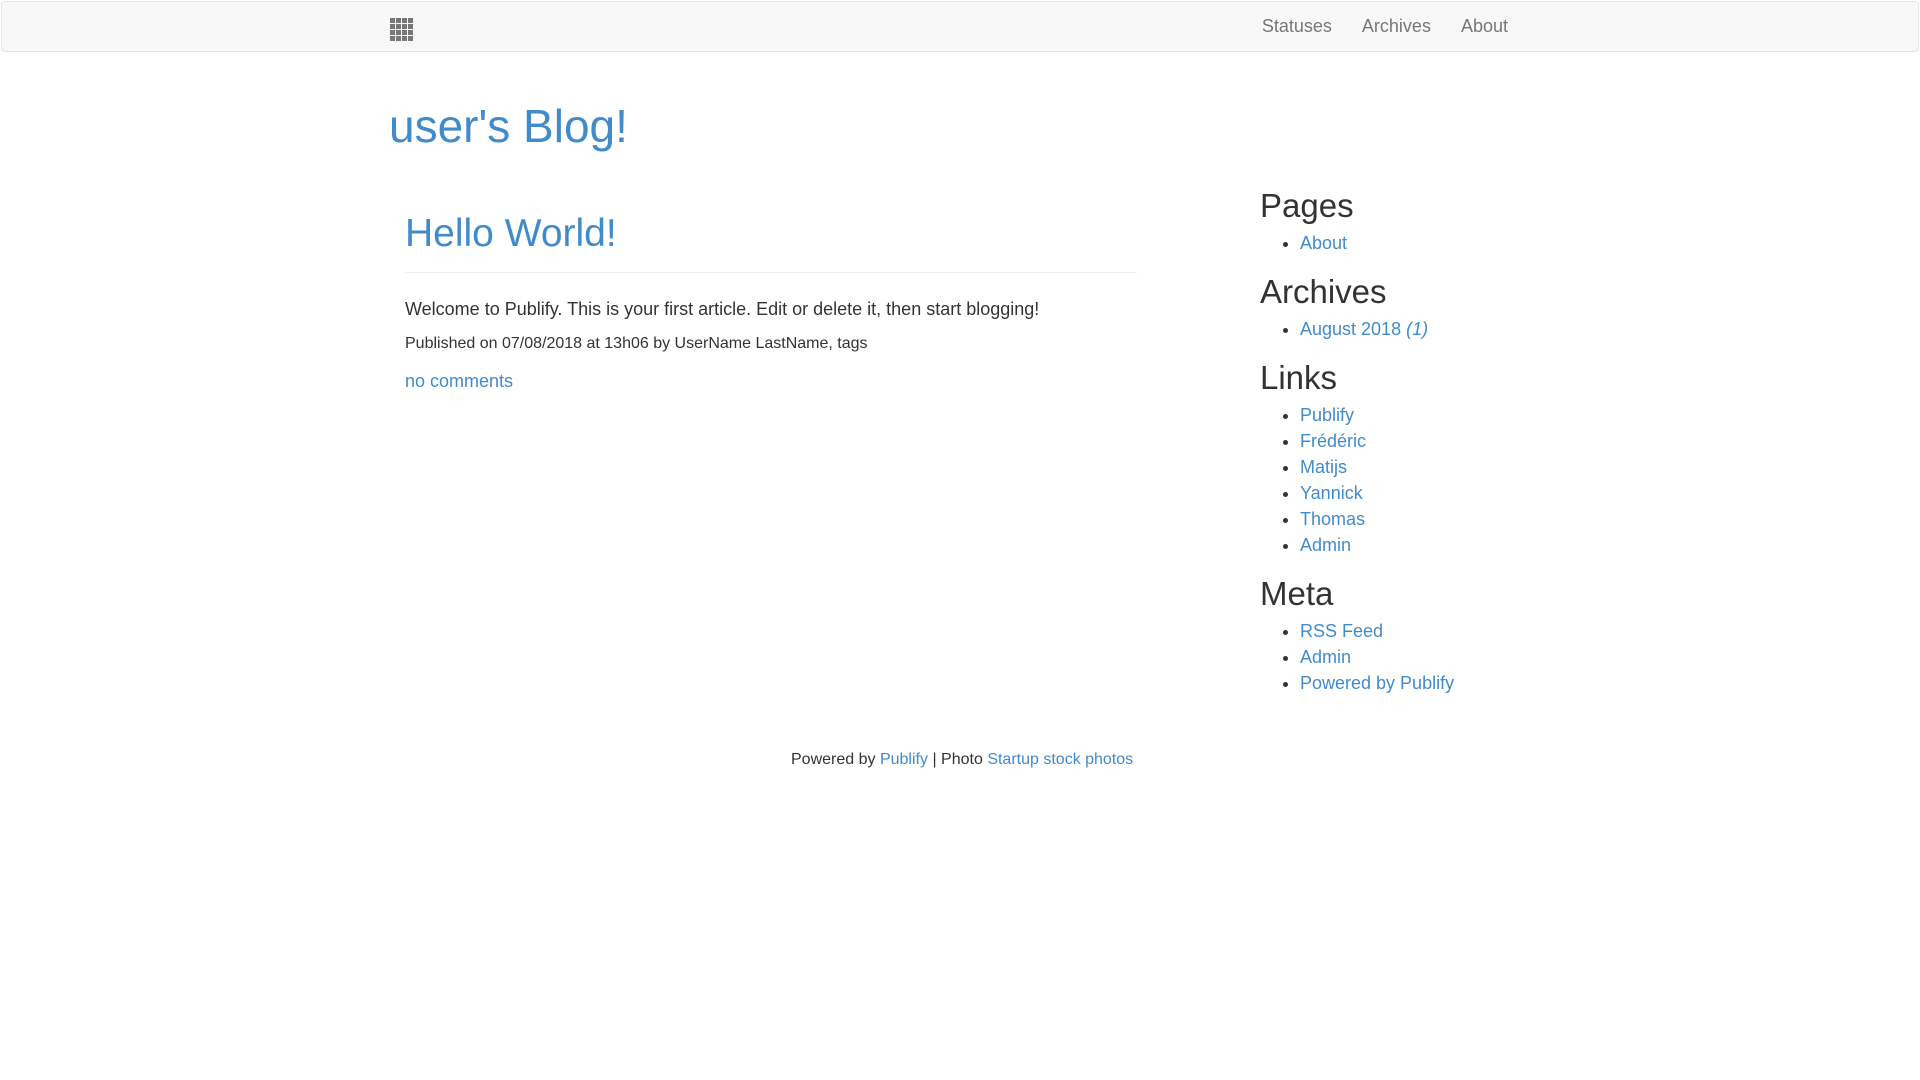 This screenshot has height=1080, width=1920. What do you see at coordinates (1377, 683) in the screenshot?
I see `sidebar-meta-powered-link: Powered by Publify` at bounding box center [1377, 683].